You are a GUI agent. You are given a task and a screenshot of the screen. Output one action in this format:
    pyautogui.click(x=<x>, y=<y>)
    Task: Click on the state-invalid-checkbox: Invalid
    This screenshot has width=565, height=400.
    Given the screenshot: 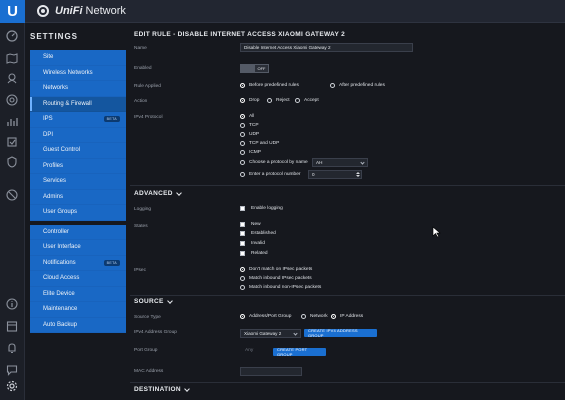 What is the action you would take?
    pyautogui.click(x=252, y=243)
    